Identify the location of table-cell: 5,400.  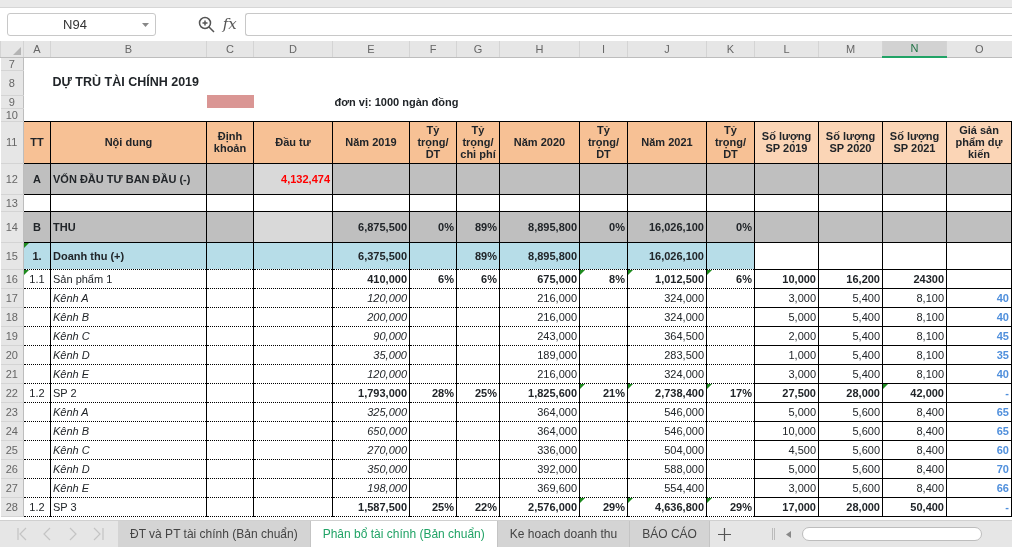
(850, 298).